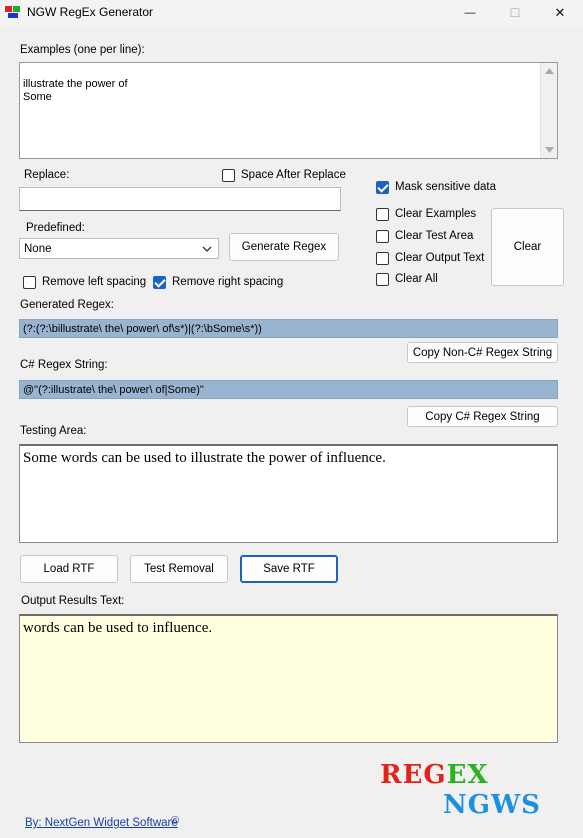 The height and width of the screenshot is (838, 583). What do you see at coordinates (482, 416) in the screenshot?
I see `copy-csharp-button: Copy C# Regex String` at bounding box center [482, 416].